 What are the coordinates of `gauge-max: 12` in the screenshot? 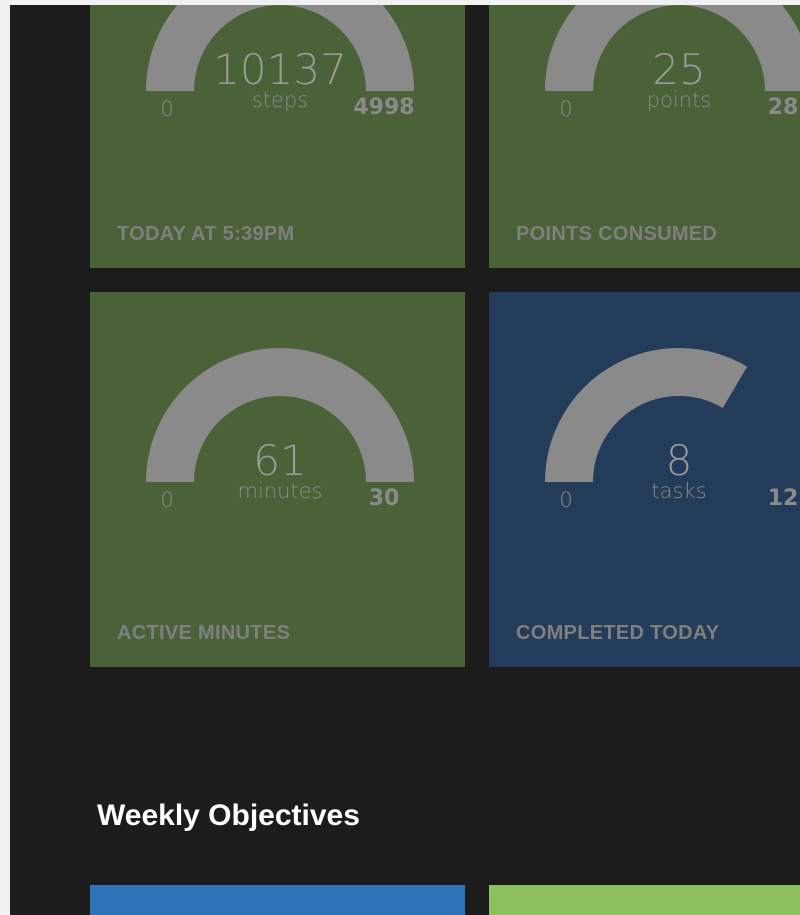 It's located at (783, 498).